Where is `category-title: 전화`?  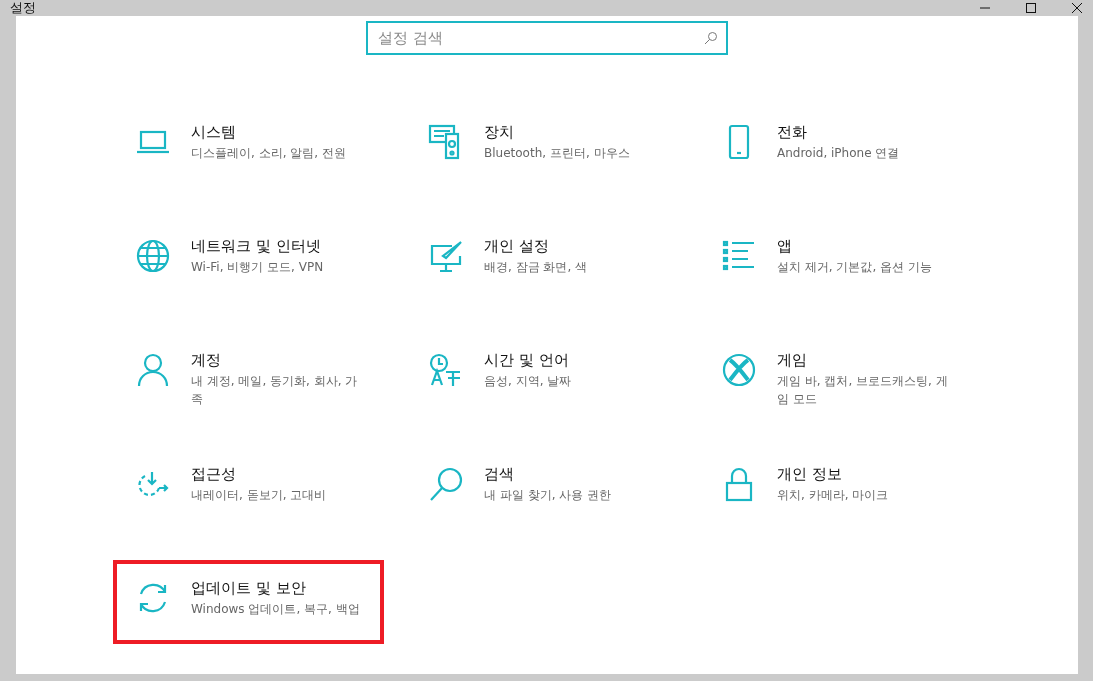
category-title: 전화 is located at coordinates (792, 132).